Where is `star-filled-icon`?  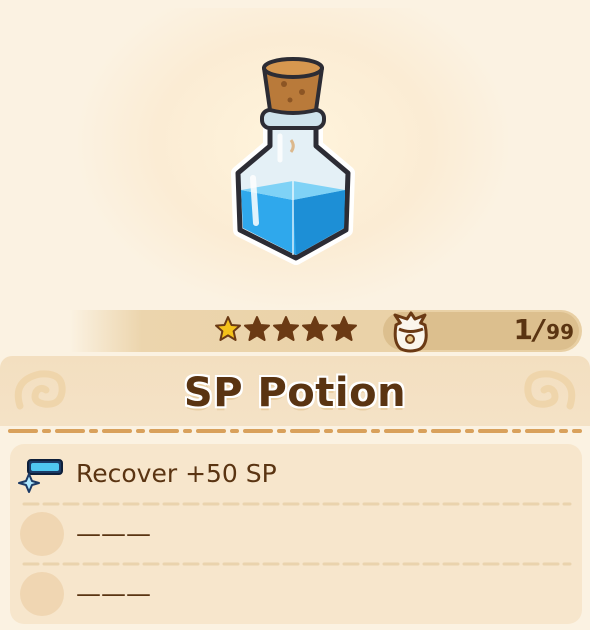
star-filled-icon is located at coordinates (228, 328).